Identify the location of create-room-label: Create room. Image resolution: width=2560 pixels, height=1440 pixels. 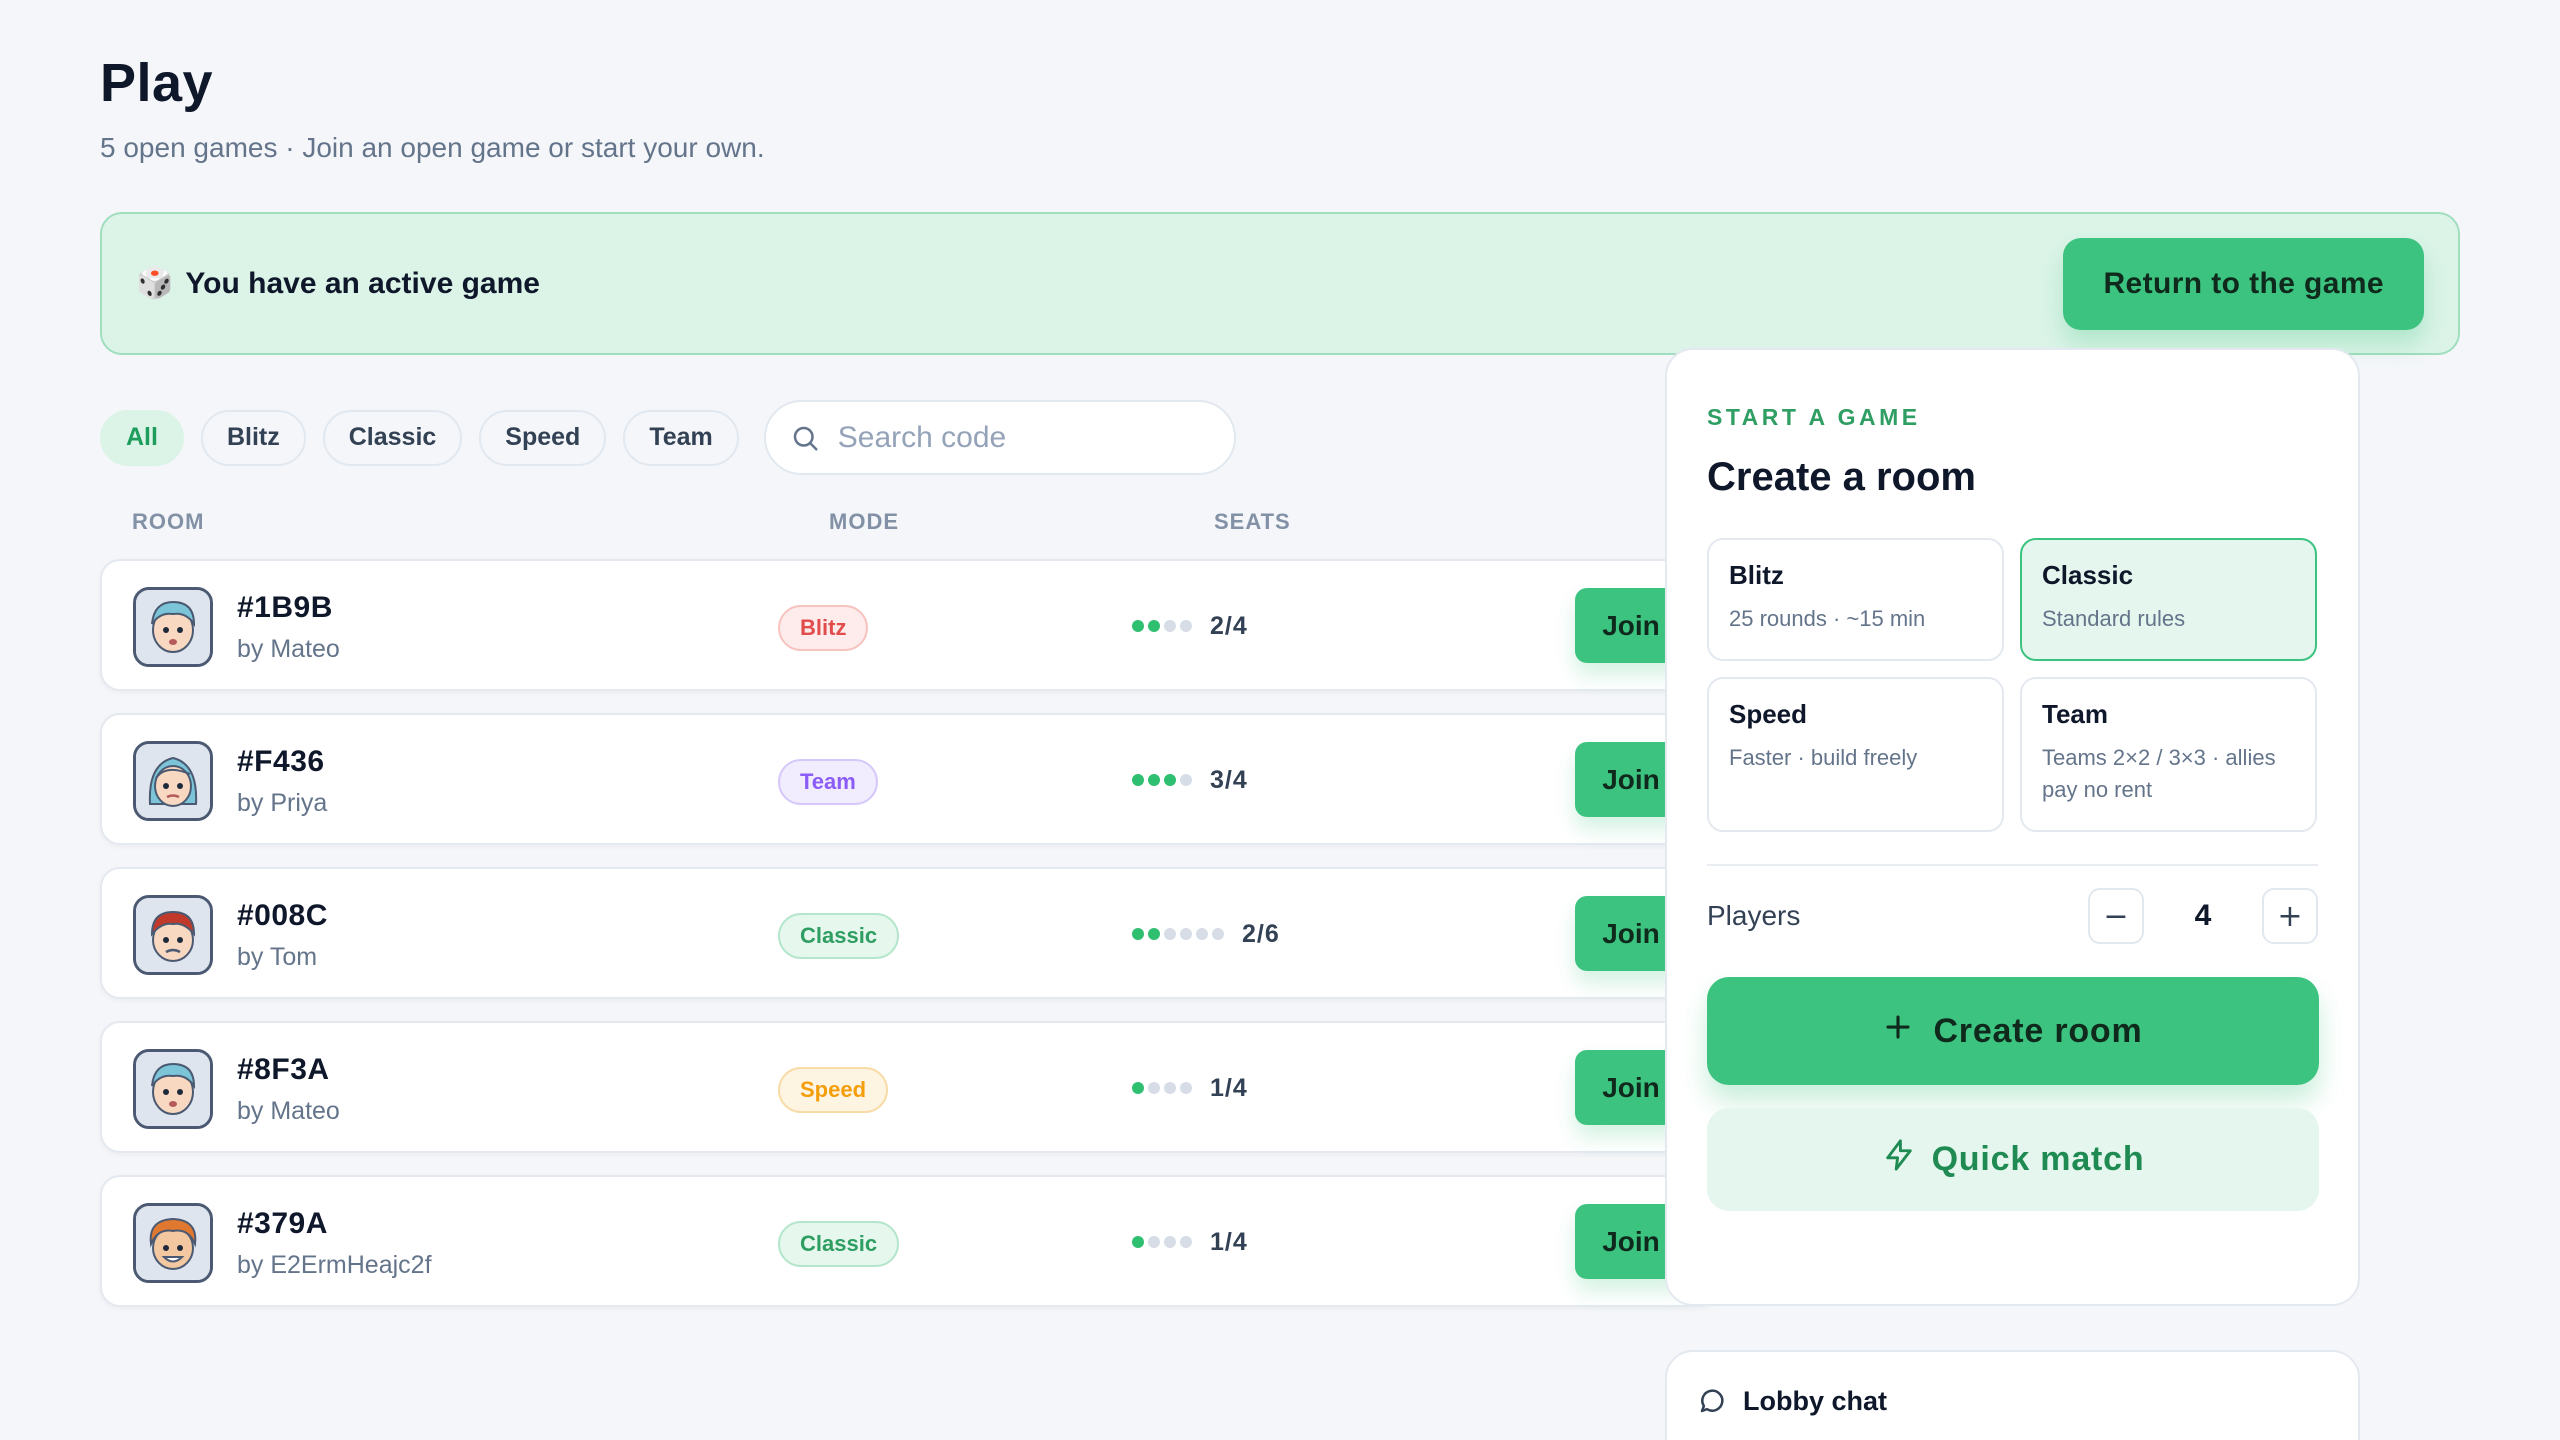
(2038, 1030).